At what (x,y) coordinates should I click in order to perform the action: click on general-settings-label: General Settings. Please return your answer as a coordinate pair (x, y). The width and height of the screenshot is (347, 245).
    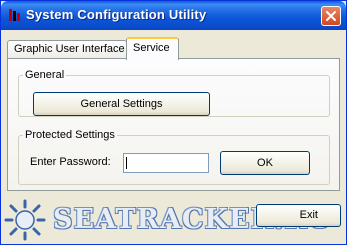
    Looking at the image, I should click on (121, 104).